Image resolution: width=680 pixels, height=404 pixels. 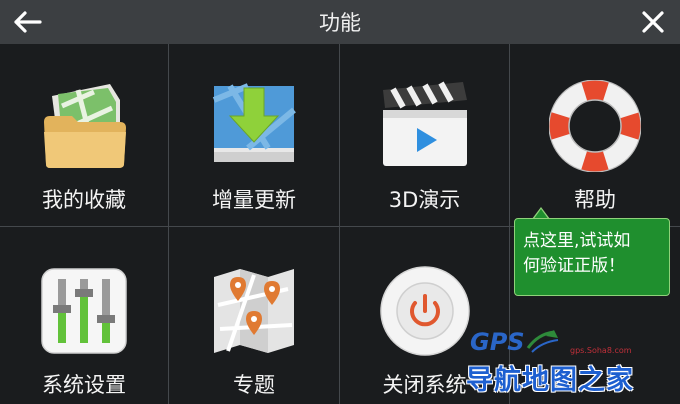 I want to click on incremental-update-icon, so click(x=254, y=122).